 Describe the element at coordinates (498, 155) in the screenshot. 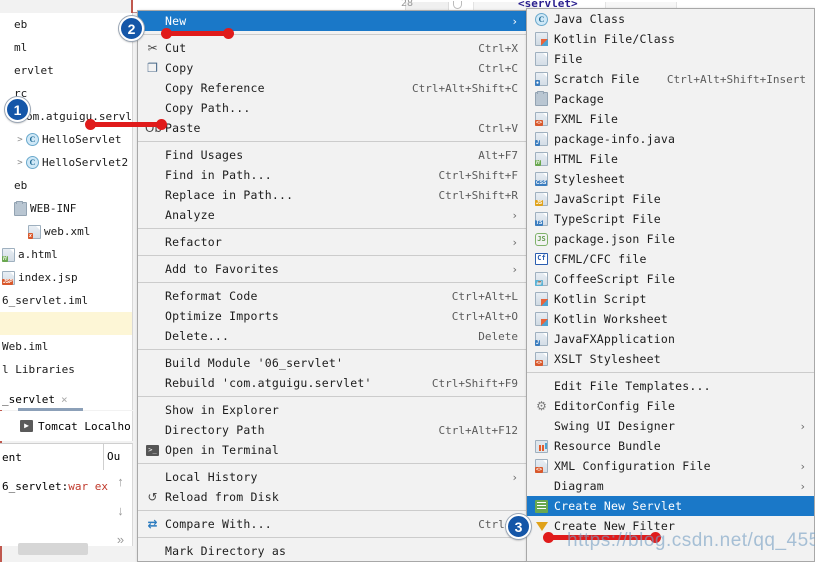

I see `menu-item-shortcut: Alt+F7` at that location.